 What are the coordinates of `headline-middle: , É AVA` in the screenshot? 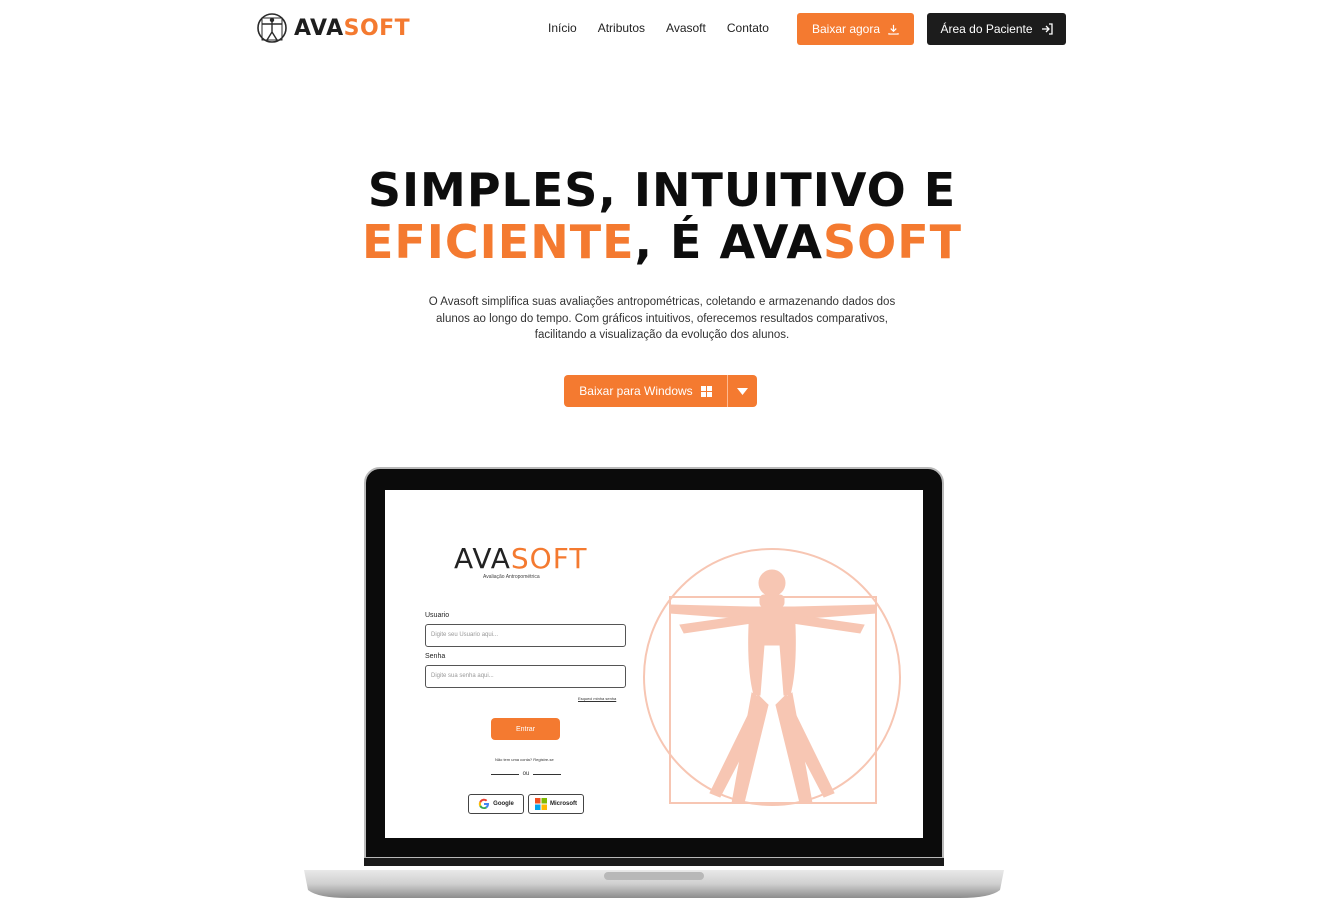 It's located at (728, 242).